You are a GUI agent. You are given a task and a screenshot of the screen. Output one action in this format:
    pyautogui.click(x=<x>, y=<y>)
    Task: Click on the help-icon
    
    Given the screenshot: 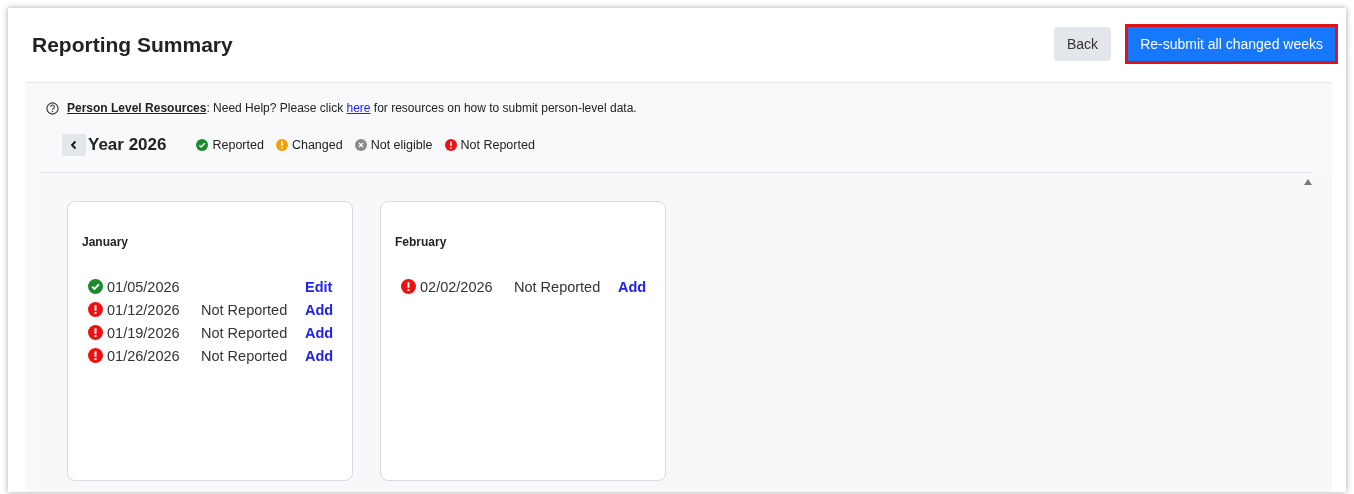 What is the action you would take?
    pyautogui.click(x=52, y=108)
    